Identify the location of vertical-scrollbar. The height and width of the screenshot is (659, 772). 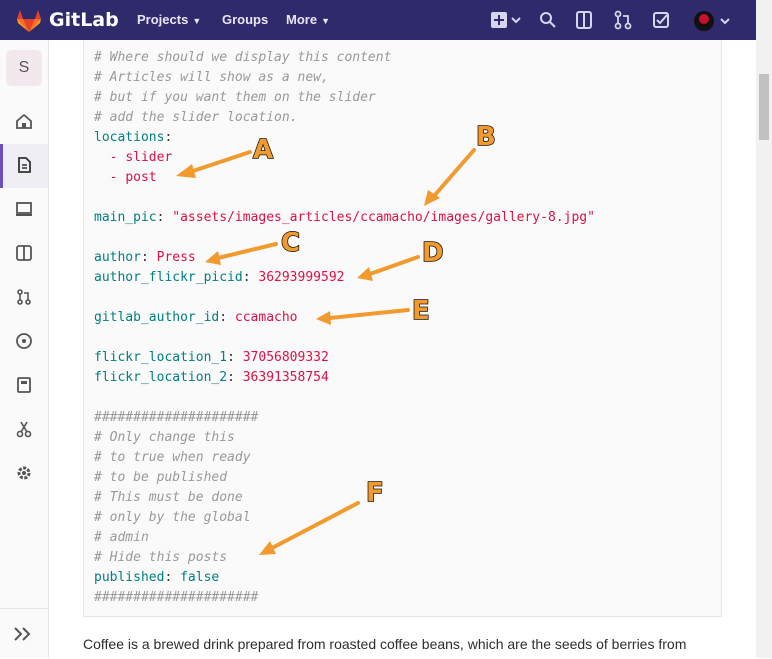
(764, 329).